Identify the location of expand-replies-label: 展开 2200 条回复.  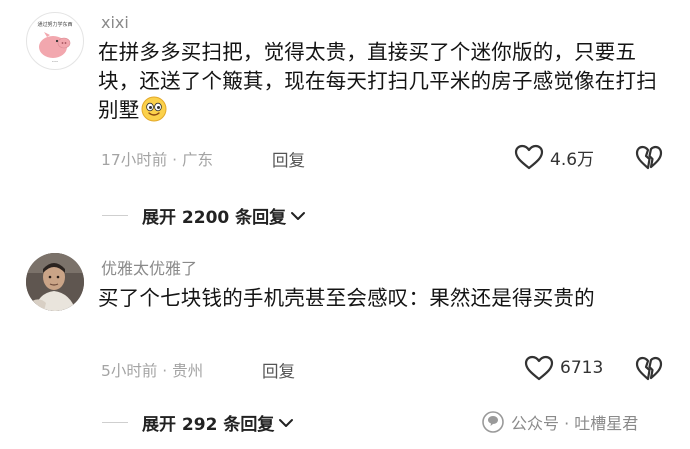
(214, 218).